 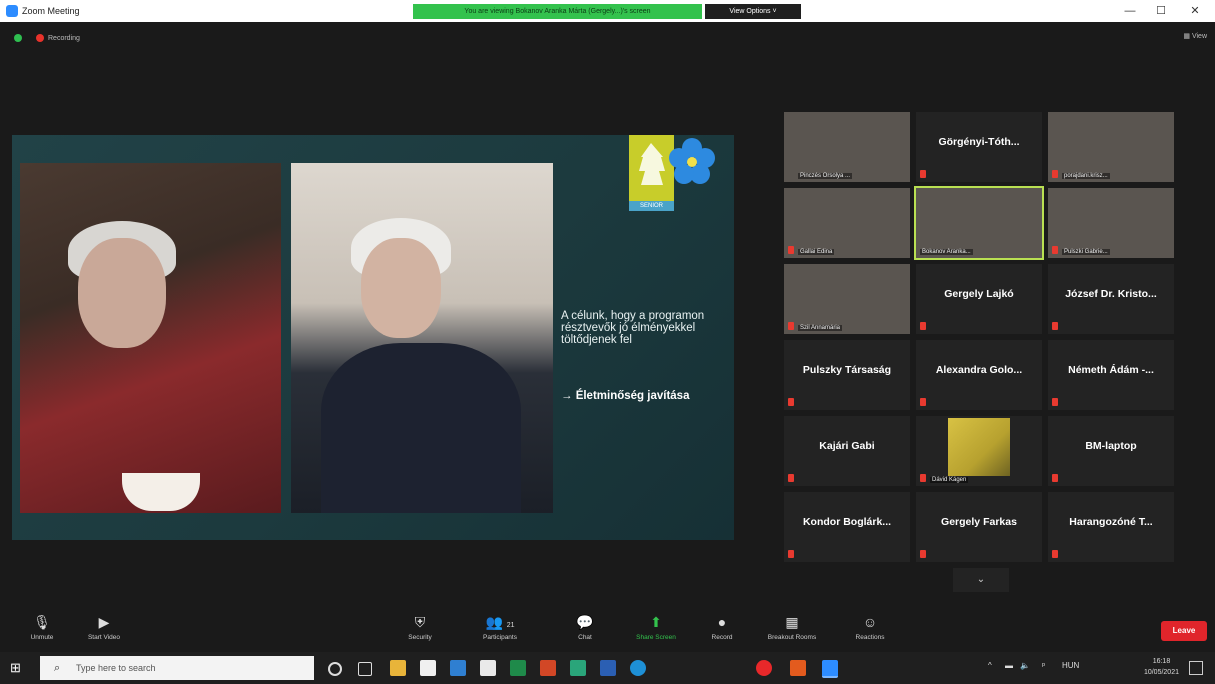 What do you see at coordinates (847, 375) in the screenshot?
I see `participant-tile: Pulszky Társaság` at bounding box center [847, 375].